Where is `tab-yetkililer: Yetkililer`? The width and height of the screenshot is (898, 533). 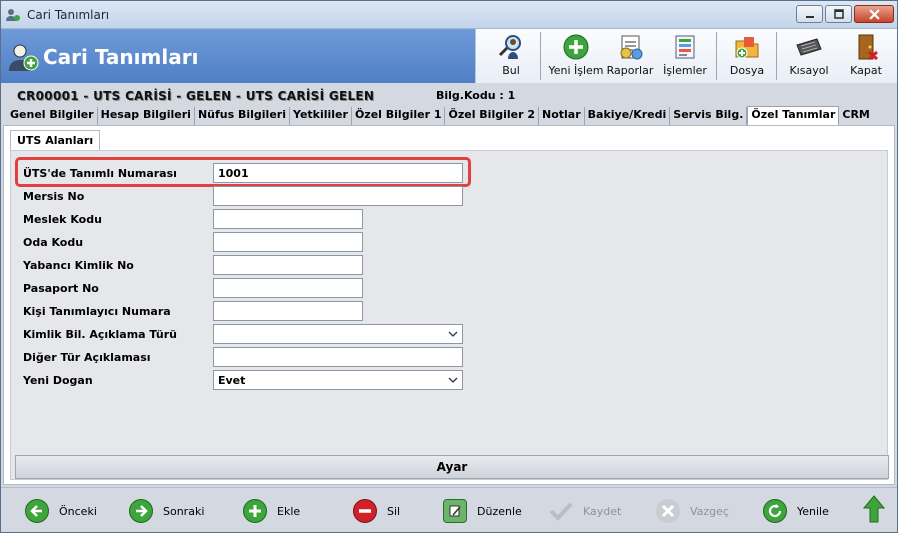
tab-yetkililer: Yetkililer is located at coordinates (320, 116).